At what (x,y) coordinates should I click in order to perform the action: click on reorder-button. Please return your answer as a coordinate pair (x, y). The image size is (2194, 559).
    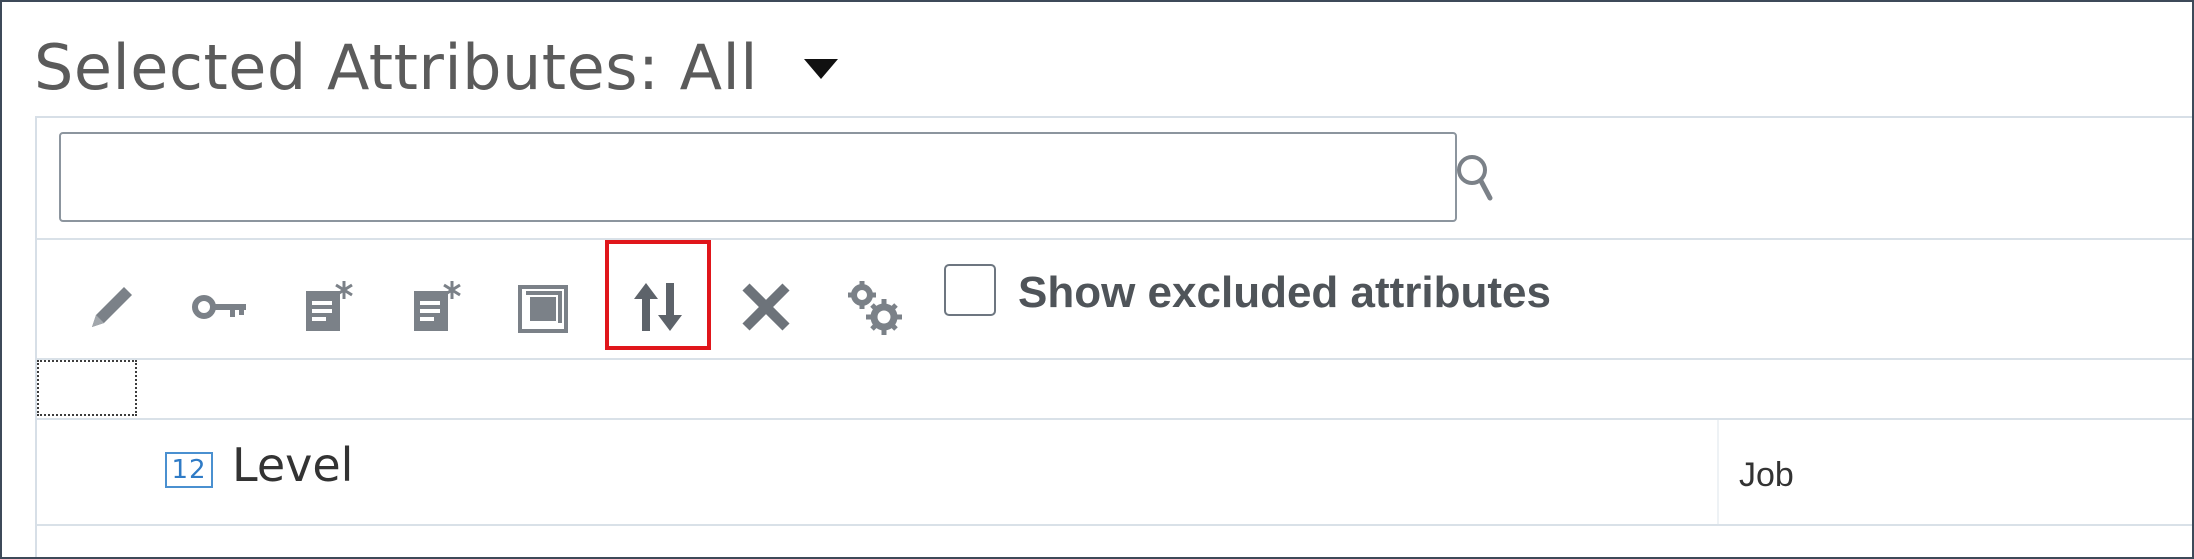
    Looking at the image, I should click on (658, 307).